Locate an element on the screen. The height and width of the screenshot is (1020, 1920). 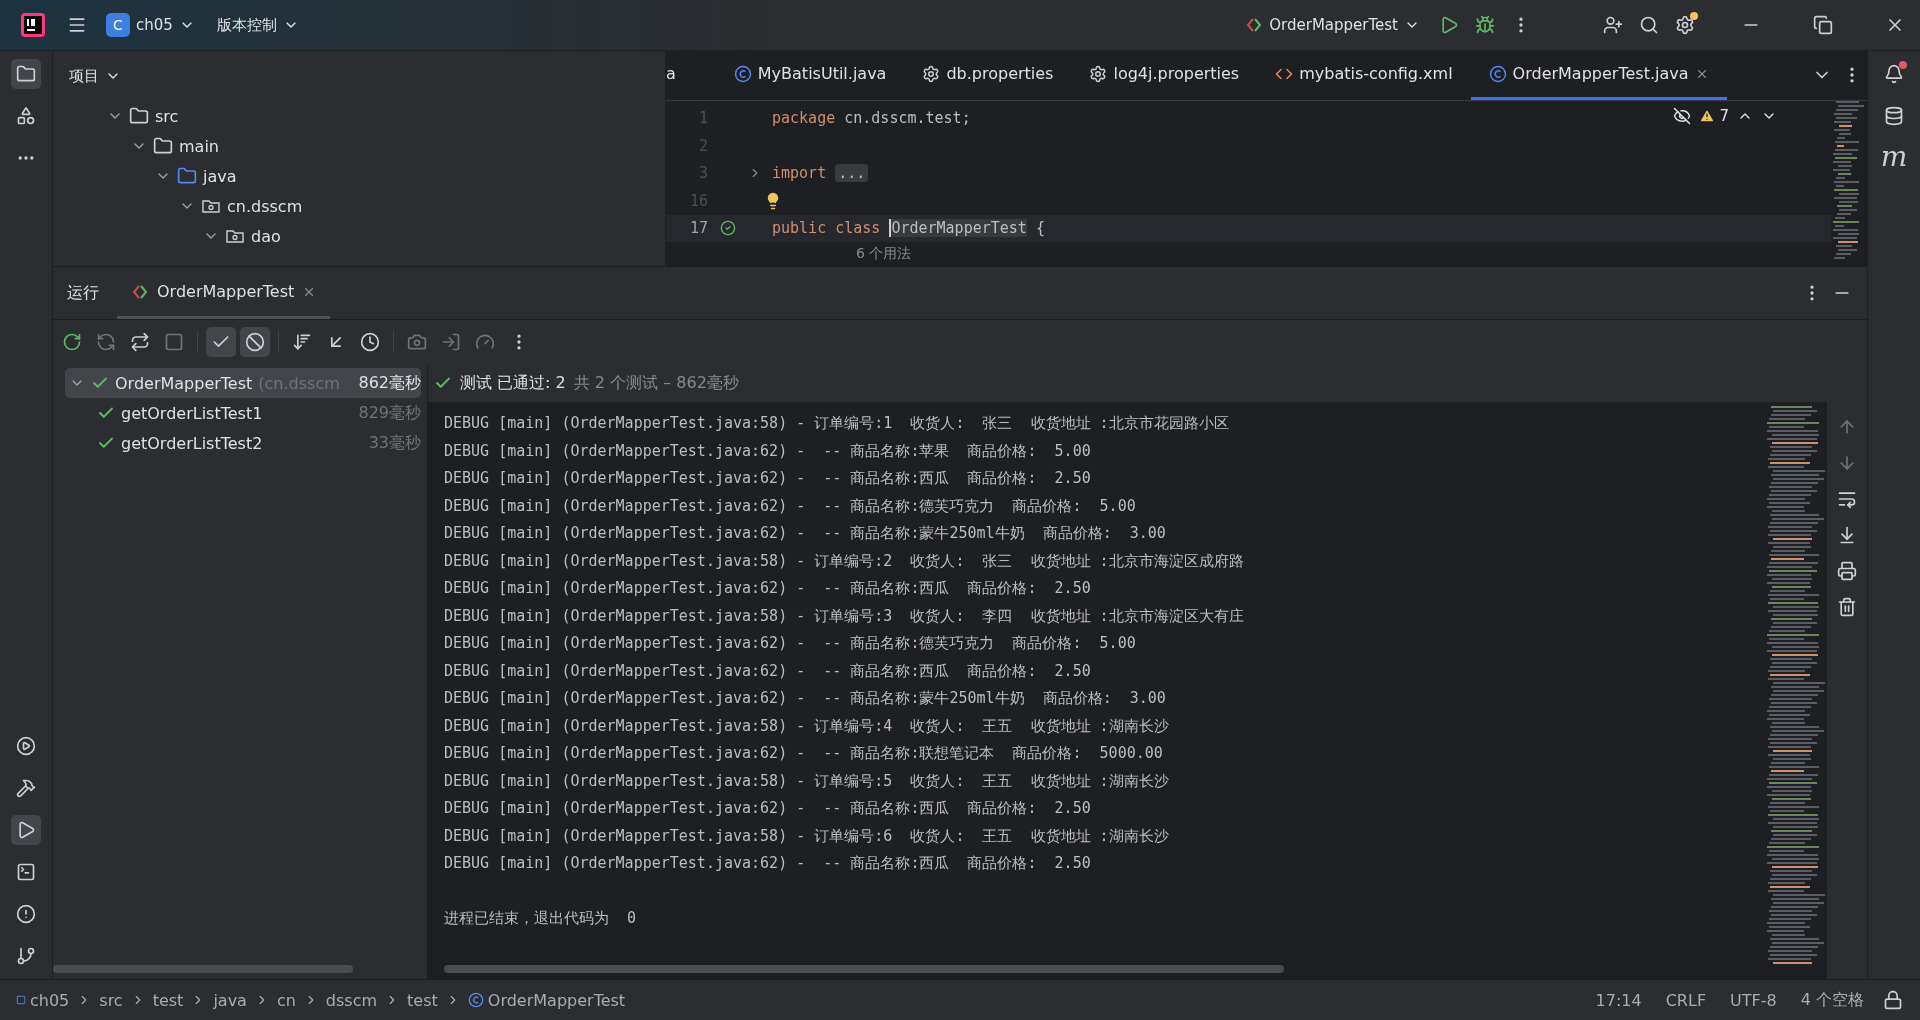
run-tab: OrderMapperTest is located at coordinates (224, 293).